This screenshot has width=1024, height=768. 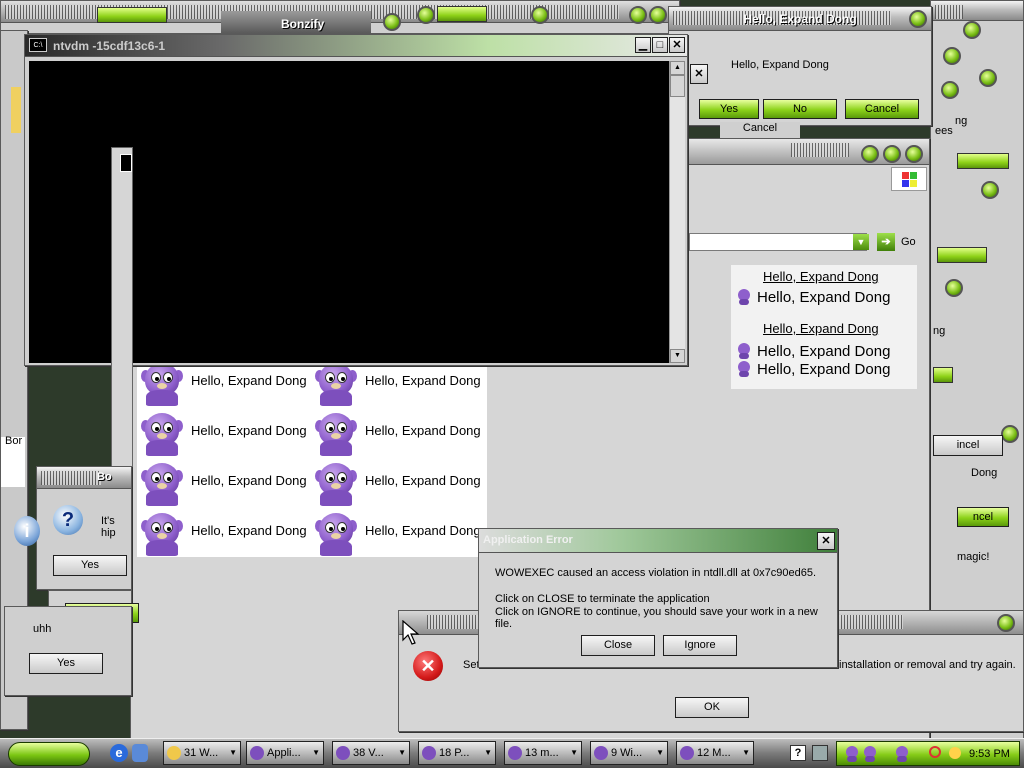 What do you see at coordinates (821, 276) in the screenshot?
I see `right-panel-link-1: Hello, Expand Dong` at bounding box center [821, 276].